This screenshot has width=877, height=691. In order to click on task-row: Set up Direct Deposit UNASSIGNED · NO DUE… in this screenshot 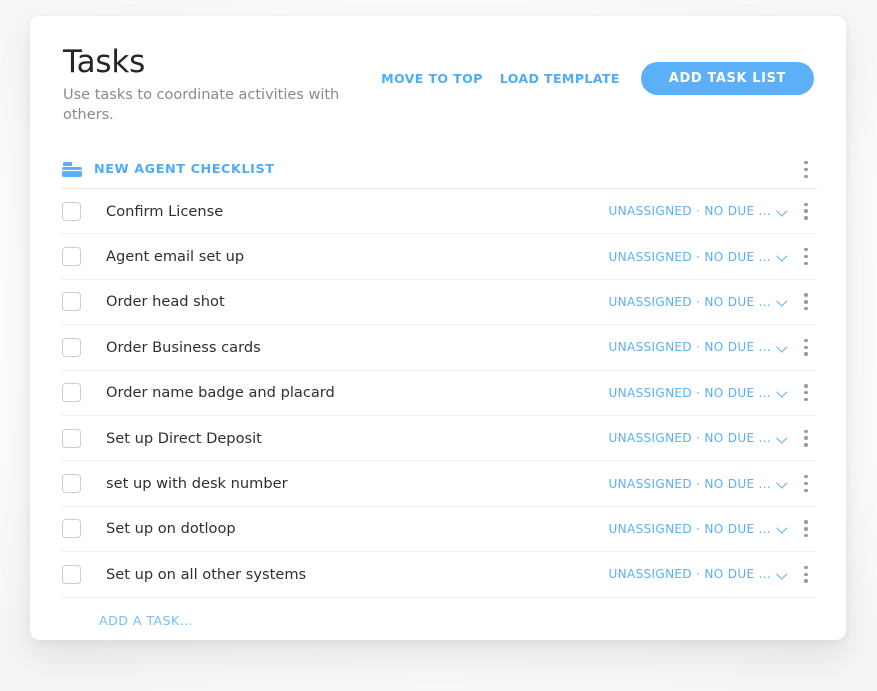, I will do `click(439, 439)`.